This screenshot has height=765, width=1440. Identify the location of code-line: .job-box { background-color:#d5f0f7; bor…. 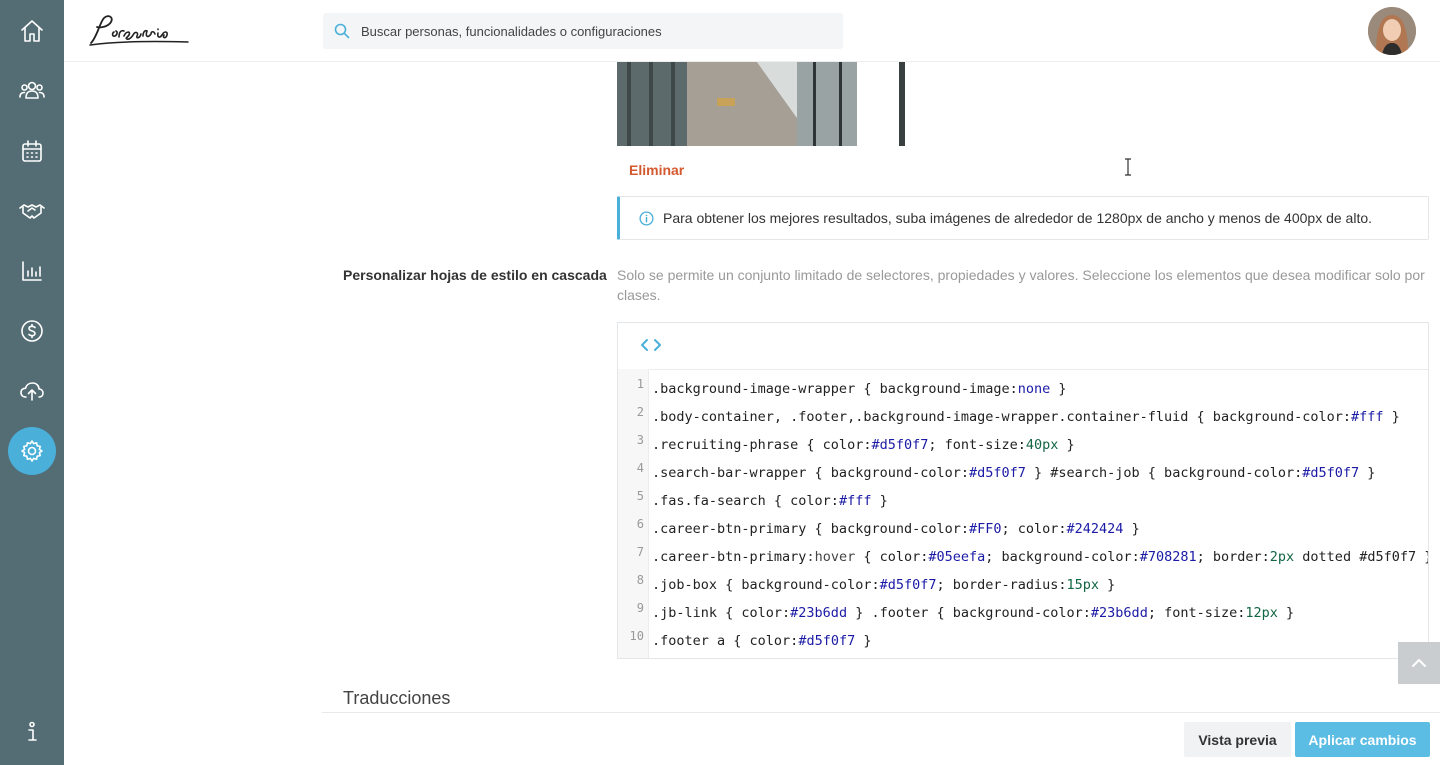
(1040, 585).